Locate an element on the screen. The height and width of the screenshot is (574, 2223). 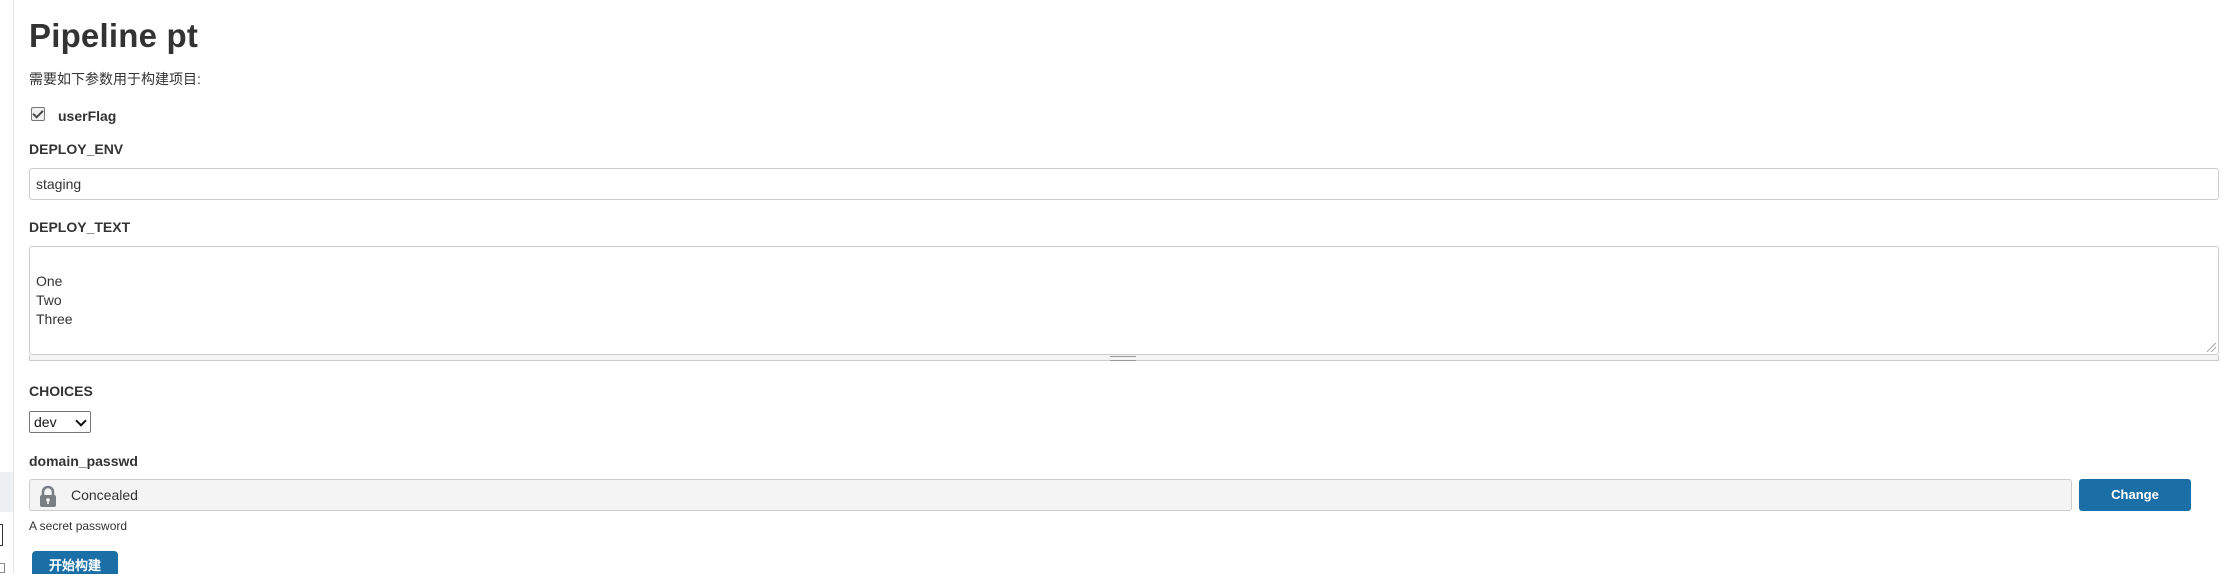
change-password-button: Change Password is located at coordinates (2135, 506).